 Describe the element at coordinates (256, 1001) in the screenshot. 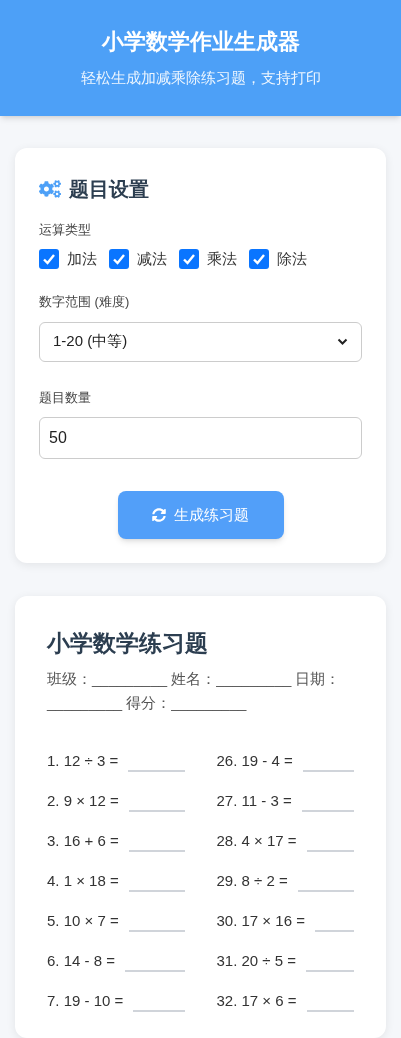

I see `math-problem: 32. 17 × 6 =` at that location.